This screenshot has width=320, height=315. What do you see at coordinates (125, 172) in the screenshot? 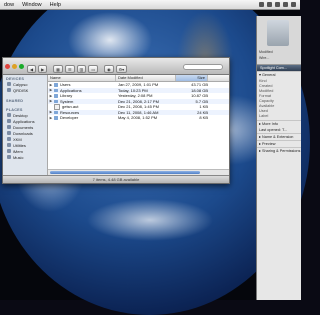
I see `scrollbar-thumb` at bounding box center [125, 172].